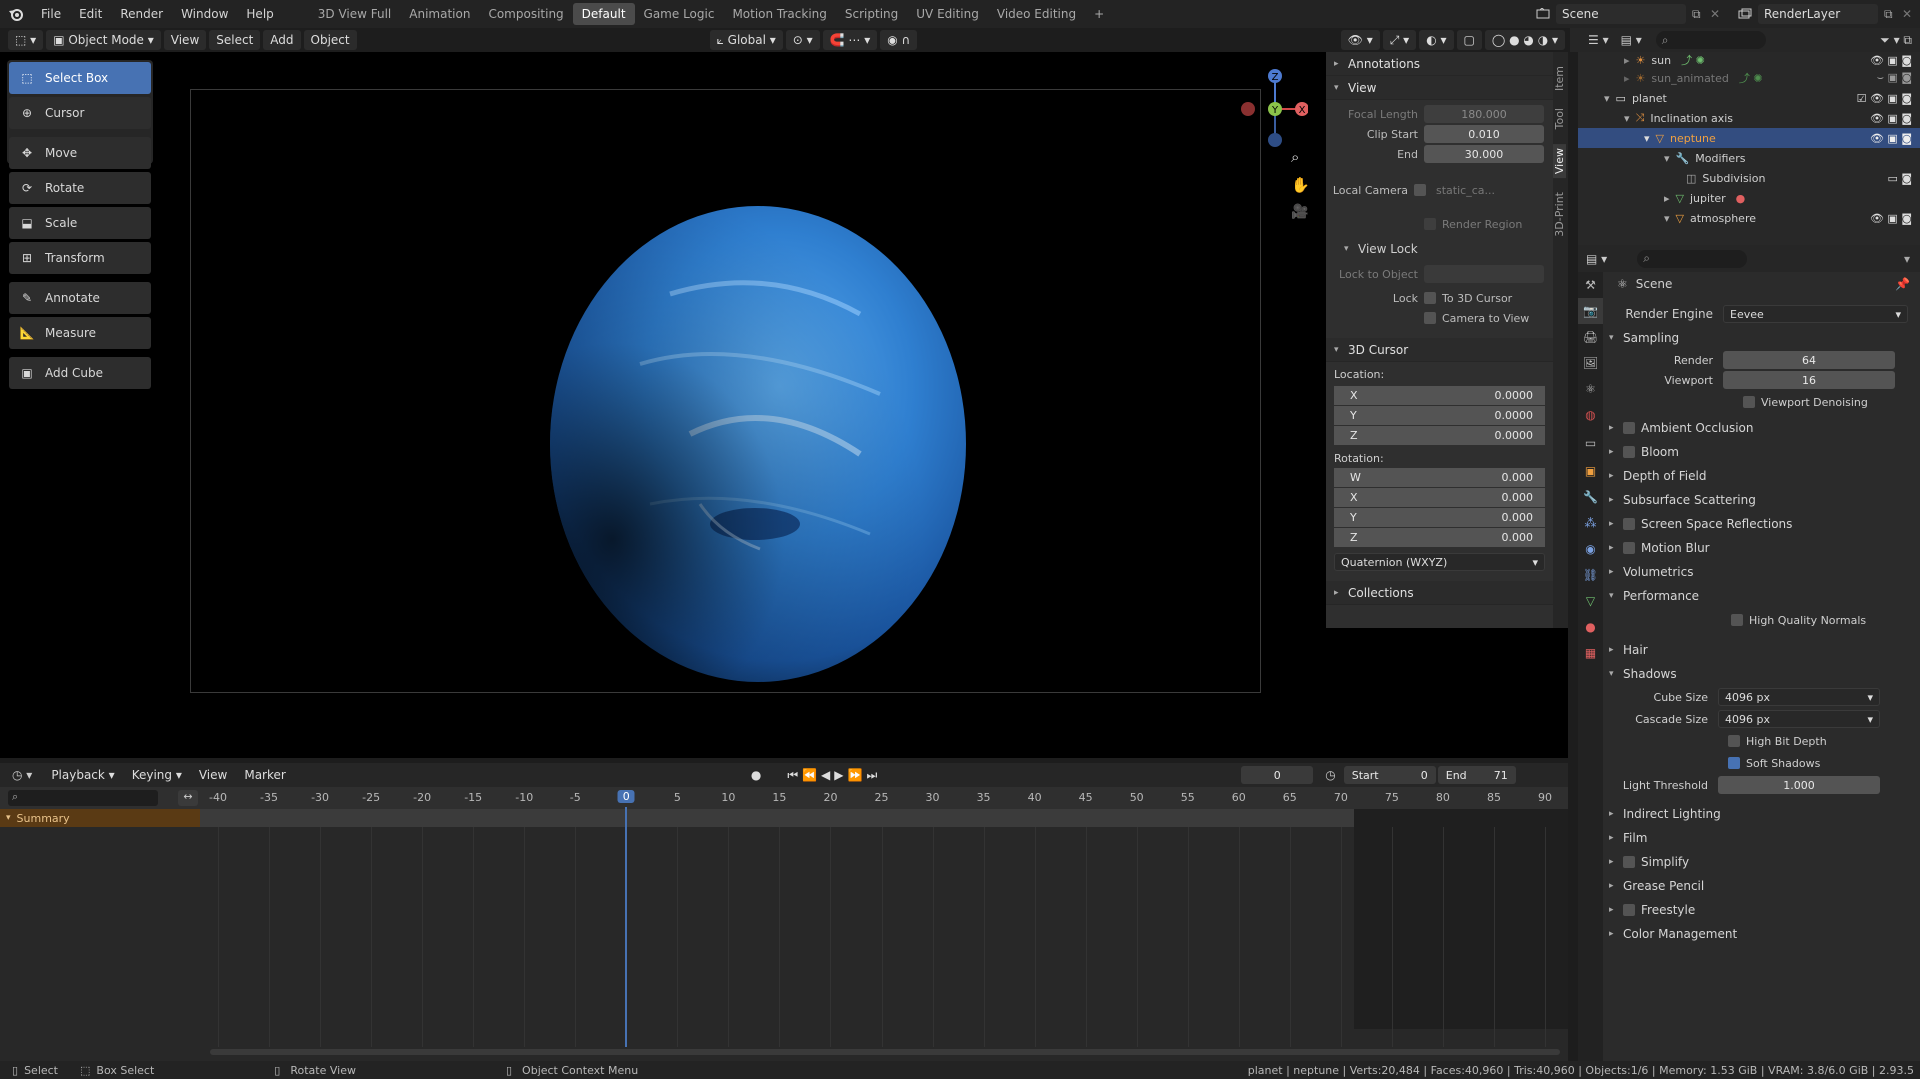 Image resolution: width=1920 pixels, height=1079 pixels. Describe the element at coordinates (1894, 78) in the screenshot. I see `row-toggles: ⌣ ▣ ◙` at that location.